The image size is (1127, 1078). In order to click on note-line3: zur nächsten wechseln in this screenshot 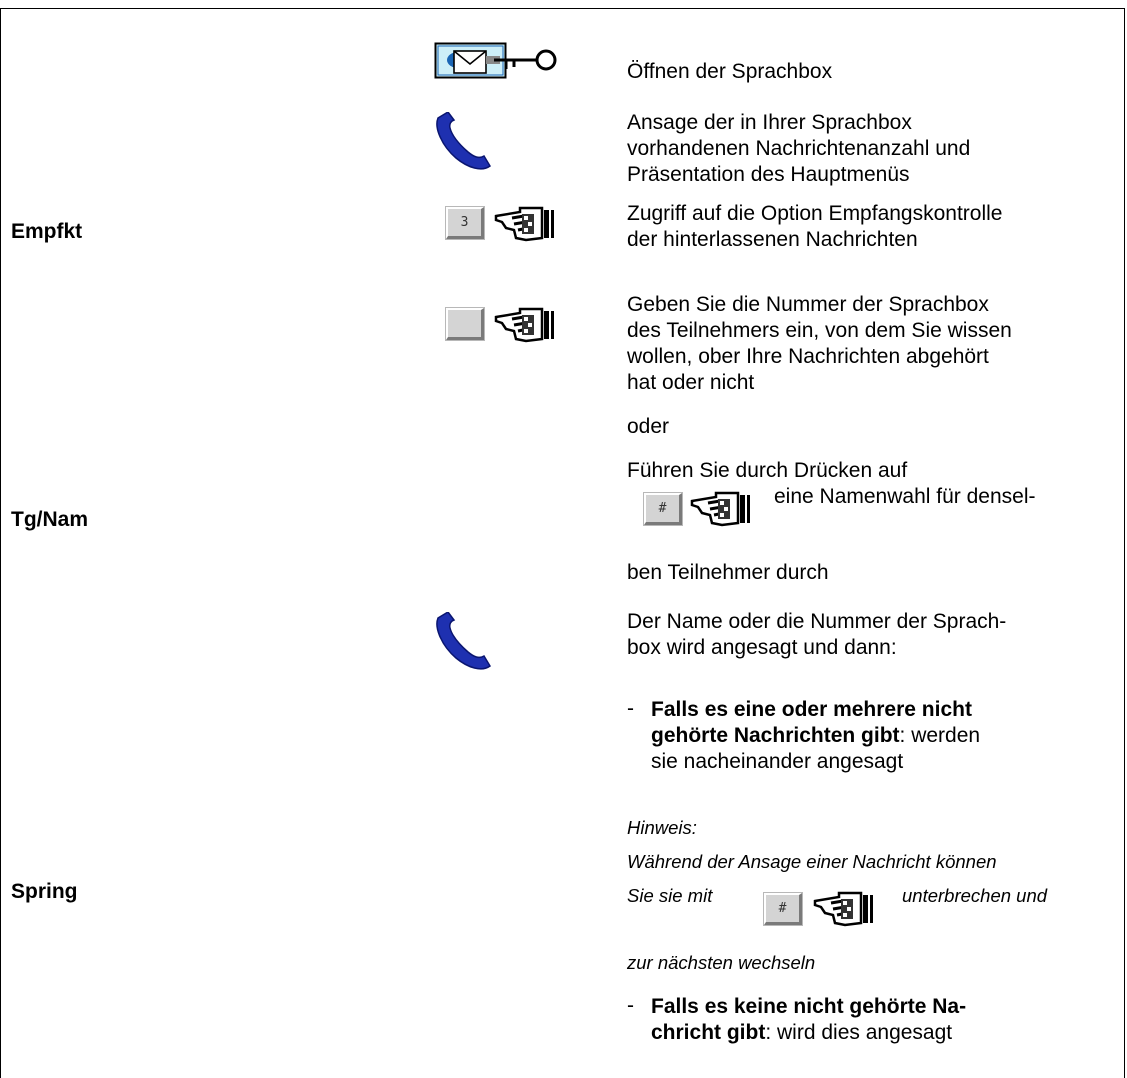, I will do `click(721, 962)`.